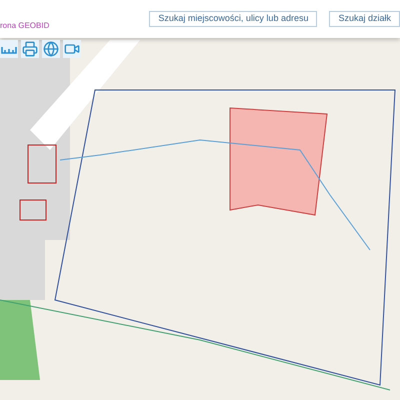 Image resolution: width=400 pixels, height=400 pixels. Describe the element at coordinates (51, 49) in the screenshot. I see `globe-icon` at that location.